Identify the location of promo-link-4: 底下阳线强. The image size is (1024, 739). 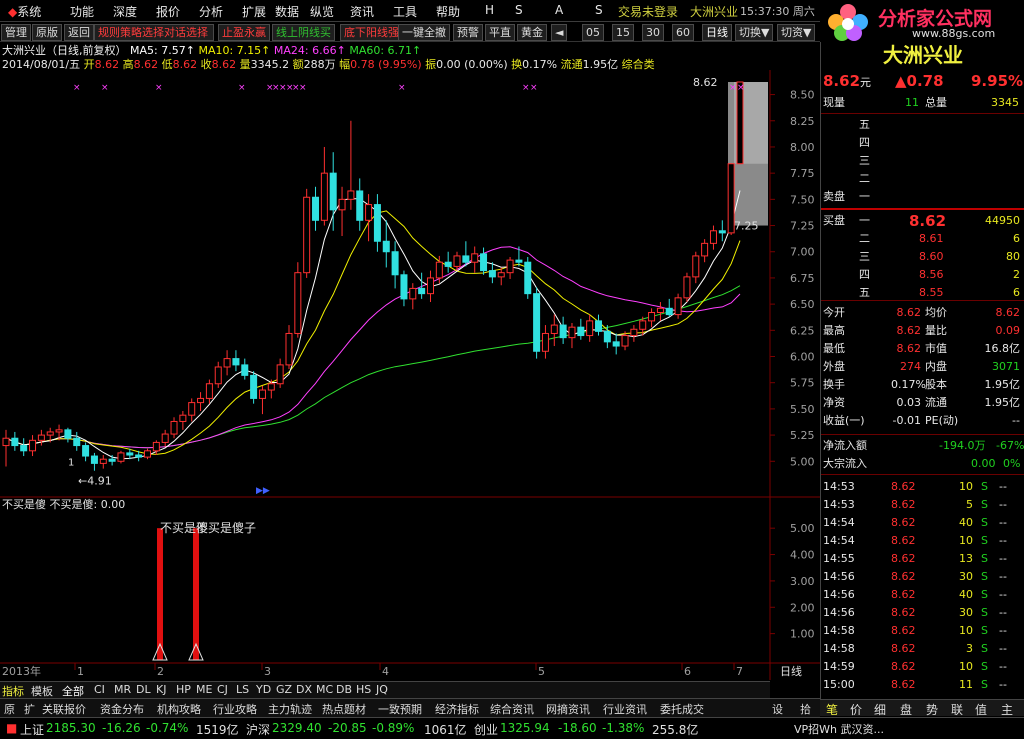
(371, 32).